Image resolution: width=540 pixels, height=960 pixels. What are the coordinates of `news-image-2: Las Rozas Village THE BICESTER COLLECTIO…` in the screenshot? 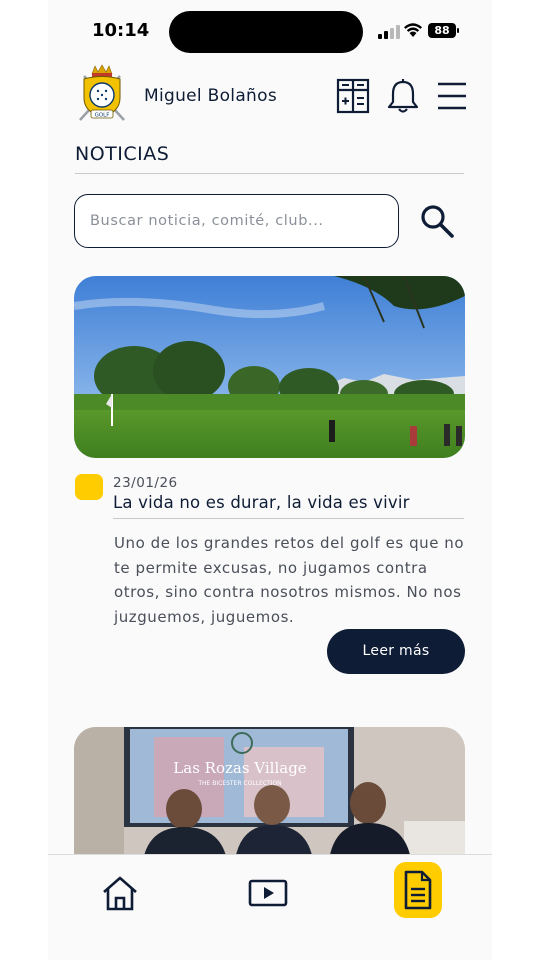 It's located at (269, 797).